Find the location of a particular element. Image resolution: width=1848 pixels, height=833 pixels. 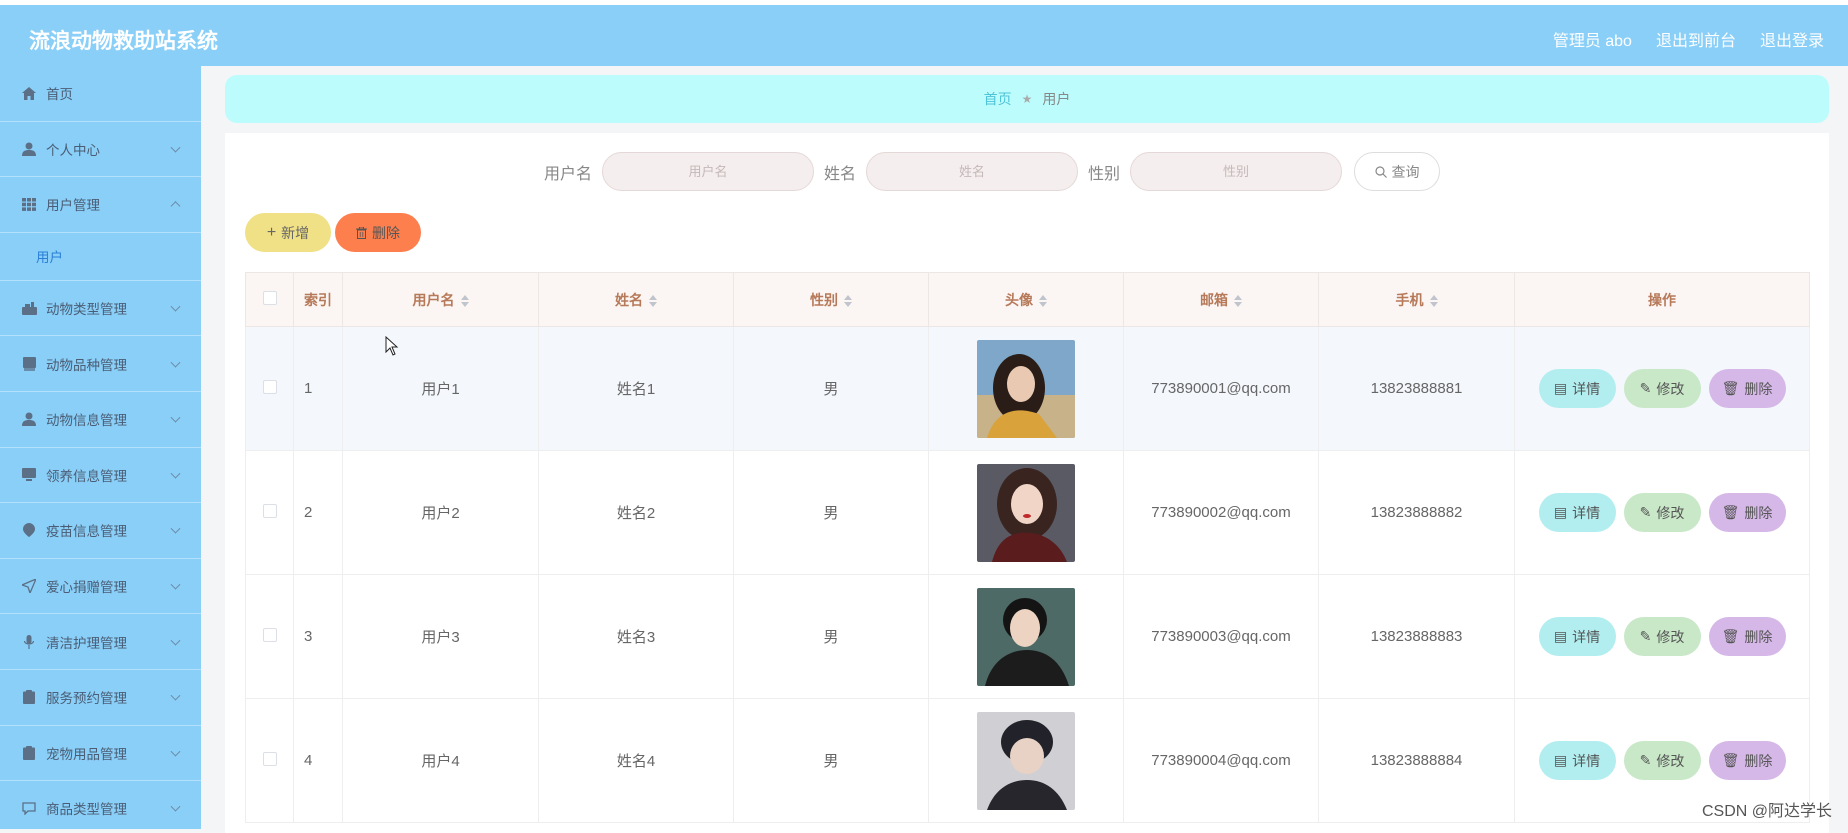

top-links: 管理员 abo 退出到前台 退出登录 is located at coordinates (1688, 39).